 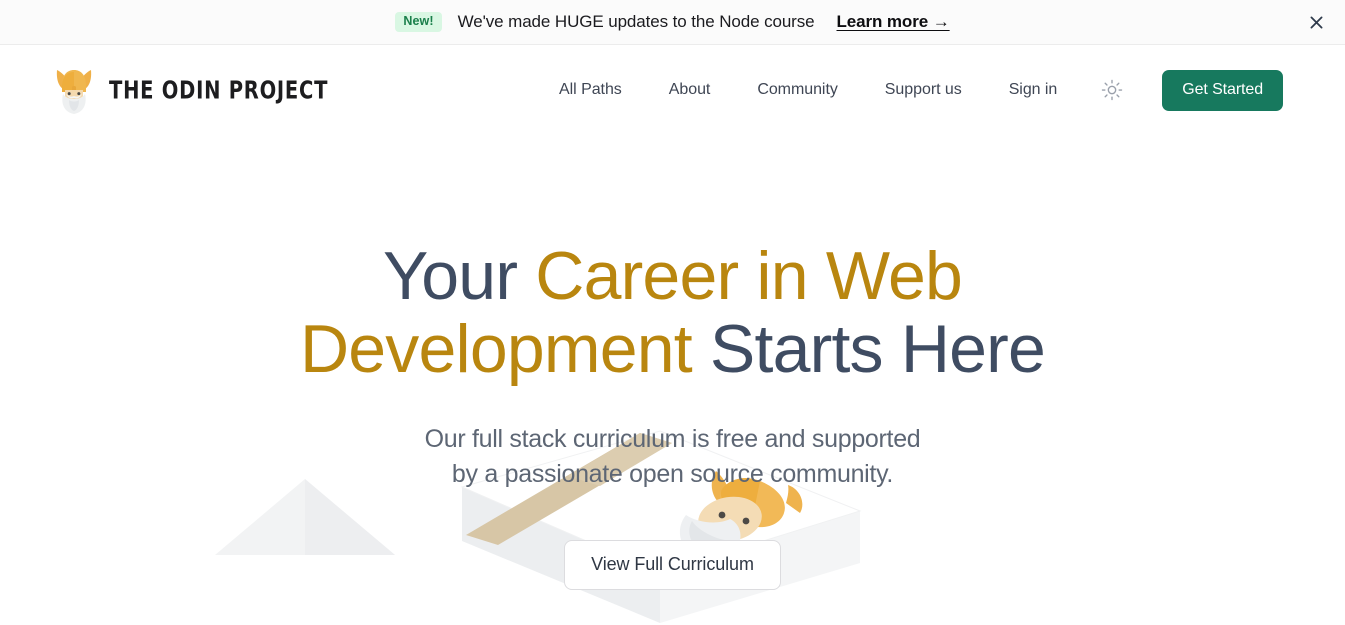 What do you see at coordinates (923, 90) in the screenshot?
I see `nav-support-us: Support us` at bounding box center [923, 90].